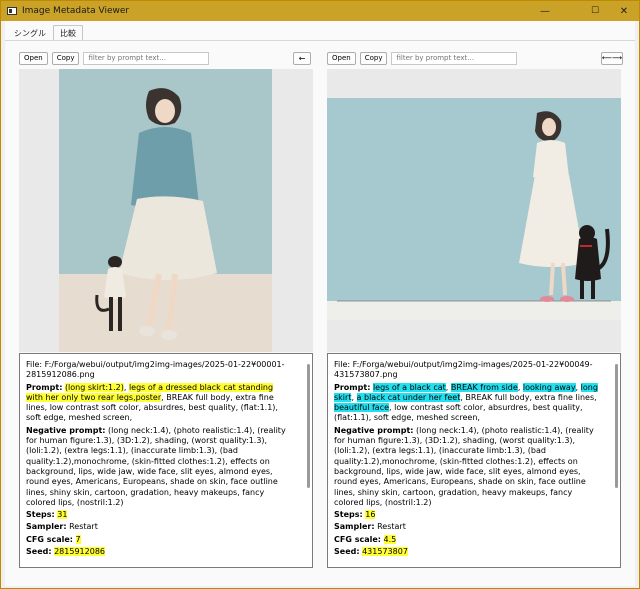 The width and height of the screenshot is (640, 589). What do you see at coordinates (391, 527) in the screenshot?
I see `right-sampler-value: Restart` at bounding box center [391, 527].